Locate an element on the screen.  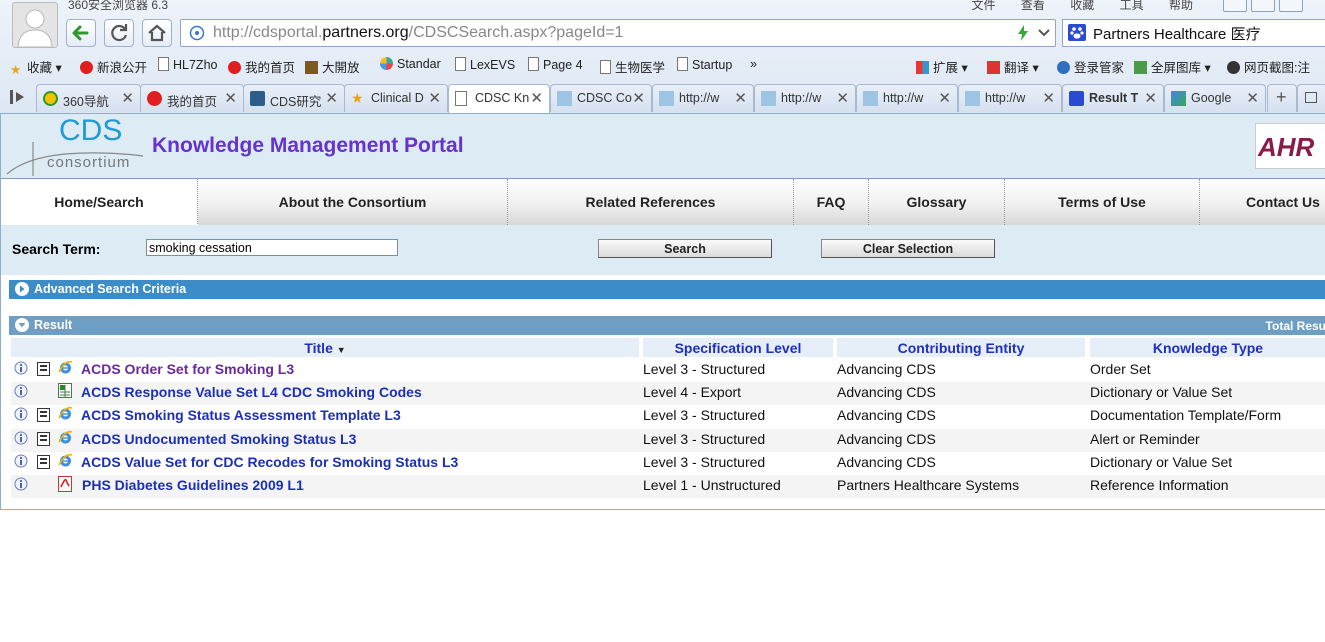
spreadsheet-icon is located at coordinates (65, 391).